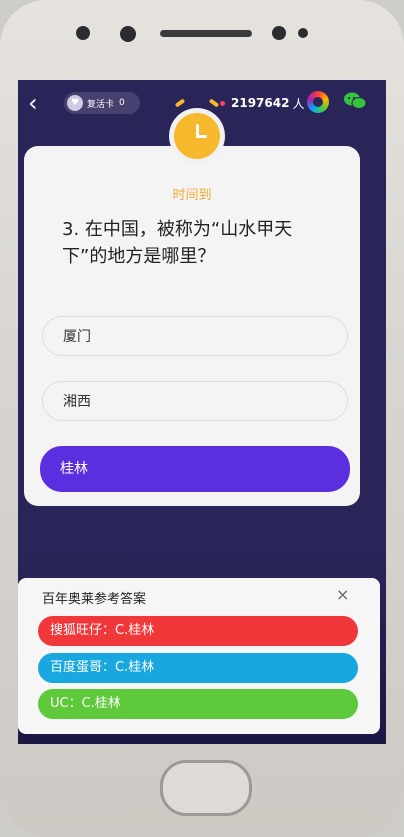 Image resolution: width=404 pixels, height=837 pixels. Describe the element at coordinates (122, 103) in the screenshot. I see `revive-card-count: 0` at that location.